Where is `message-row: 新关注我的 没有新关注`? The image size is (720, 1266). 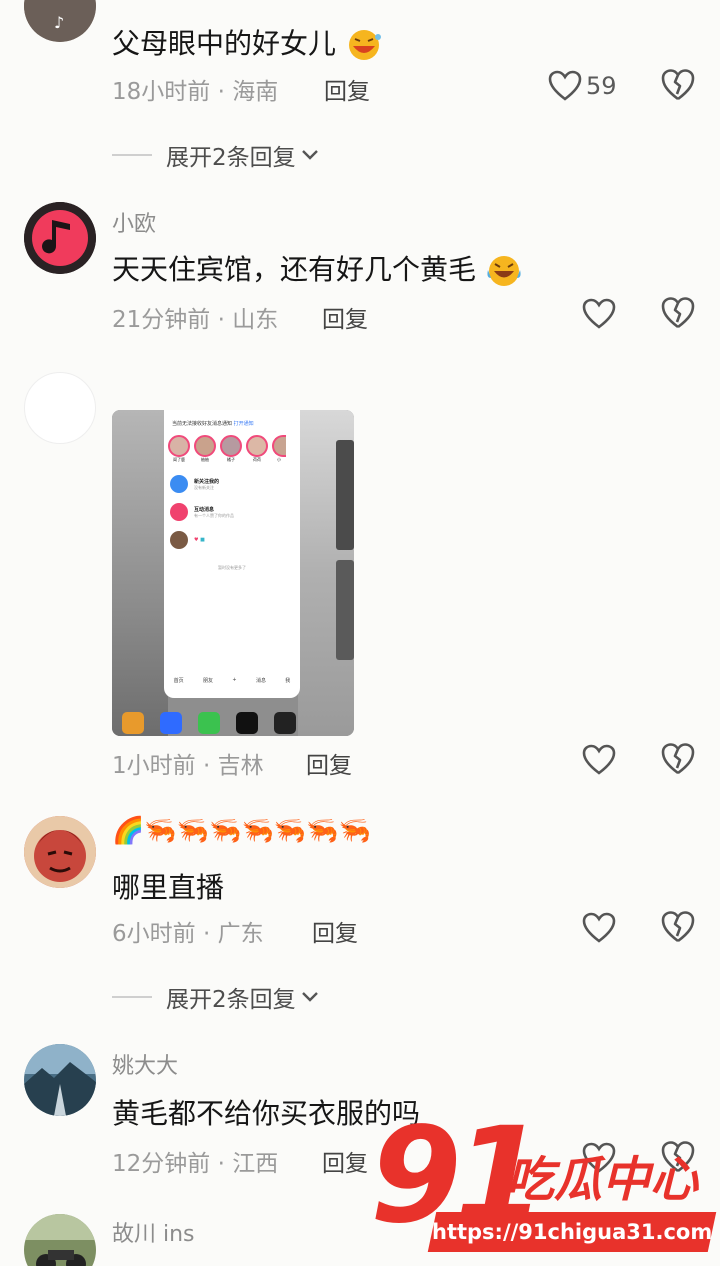
message-row: 新关注我的 没有新关注 is located at coordinates (232, 478).